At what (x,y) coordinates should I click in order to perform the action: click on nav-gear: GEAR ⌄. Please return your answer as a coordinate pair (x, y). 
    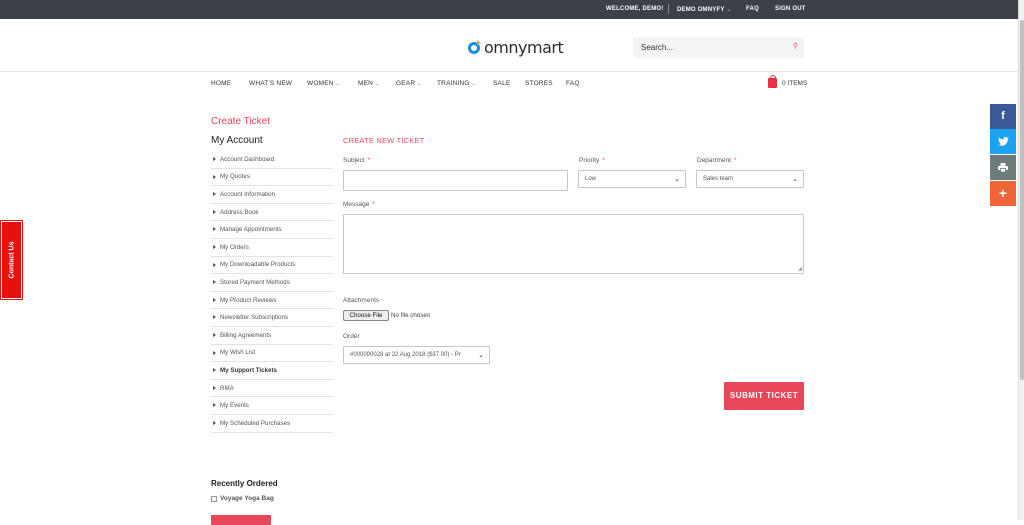
    Looking at the image, I should click on (409, 83).